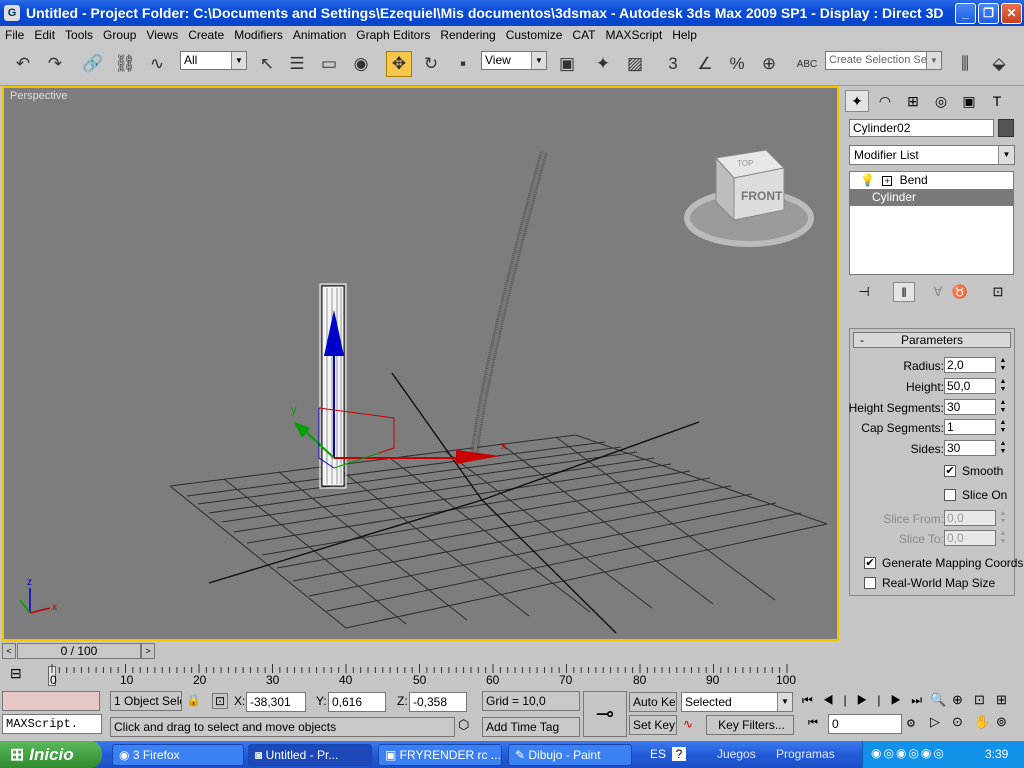 The image size is (1024, 768). Describe the element at coordinates (988, 13) in the screenshot. I see `maximize-button: ❐` at that location.